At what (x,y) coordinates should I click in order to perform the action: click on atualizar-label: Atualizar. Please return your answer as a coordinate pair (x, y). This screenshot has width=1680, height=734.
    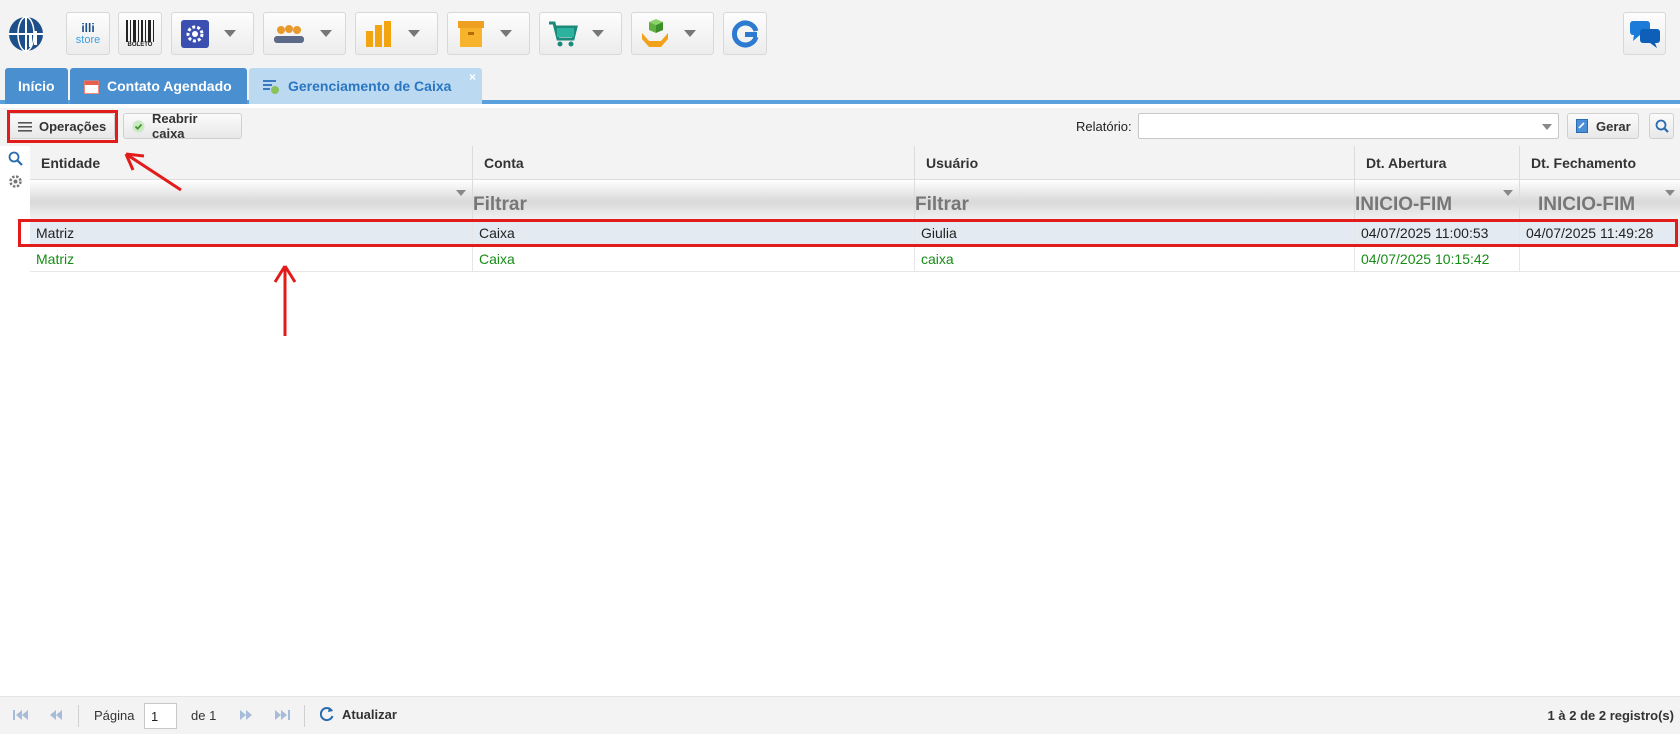
    Looking at the image, I should click on (369, 714).